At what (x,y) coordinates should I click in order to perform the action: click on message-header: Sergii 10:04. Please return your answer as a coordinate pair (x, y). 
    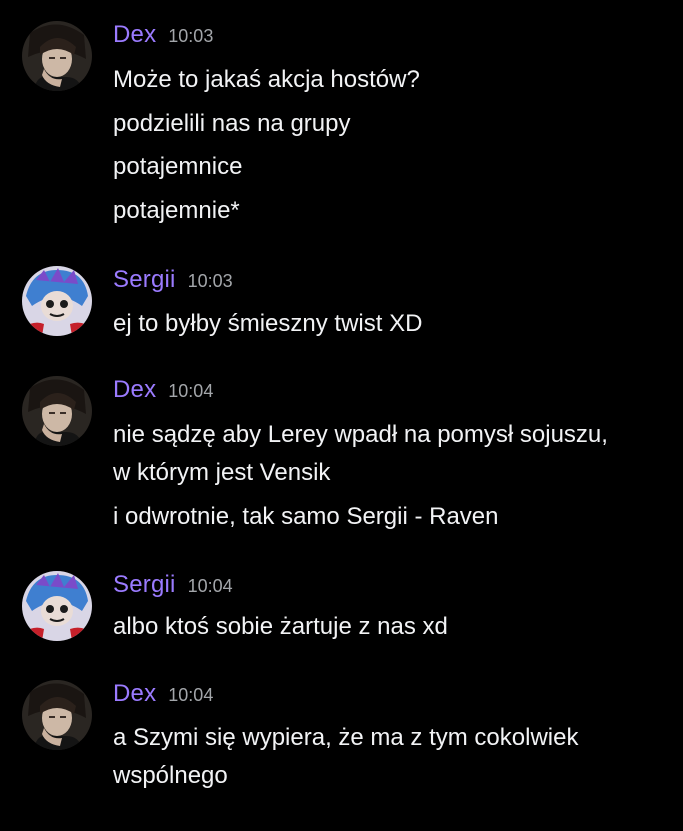
    Looking at the image, I should click on (173, 586).